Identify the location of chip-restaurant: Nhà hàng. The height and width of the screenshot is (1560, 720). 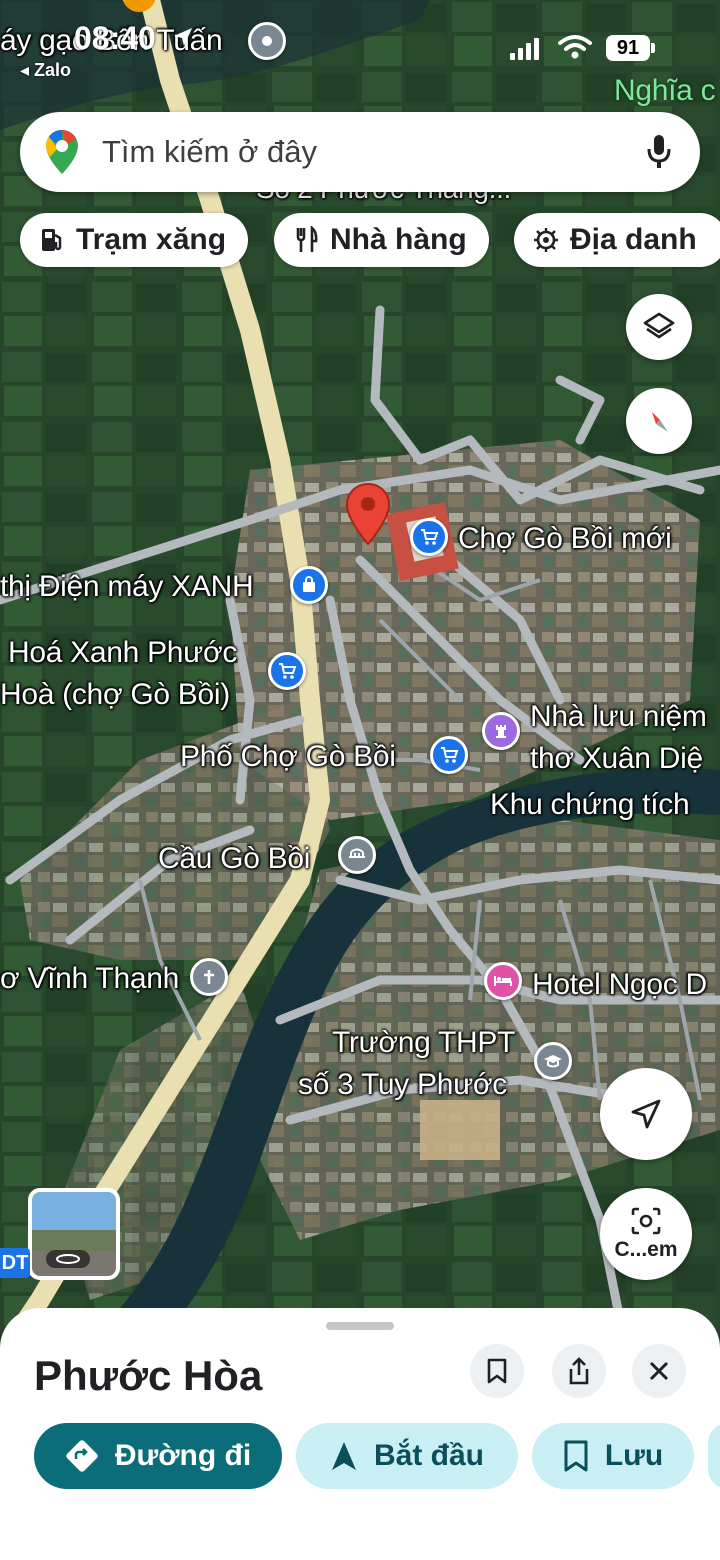
(381, 240).